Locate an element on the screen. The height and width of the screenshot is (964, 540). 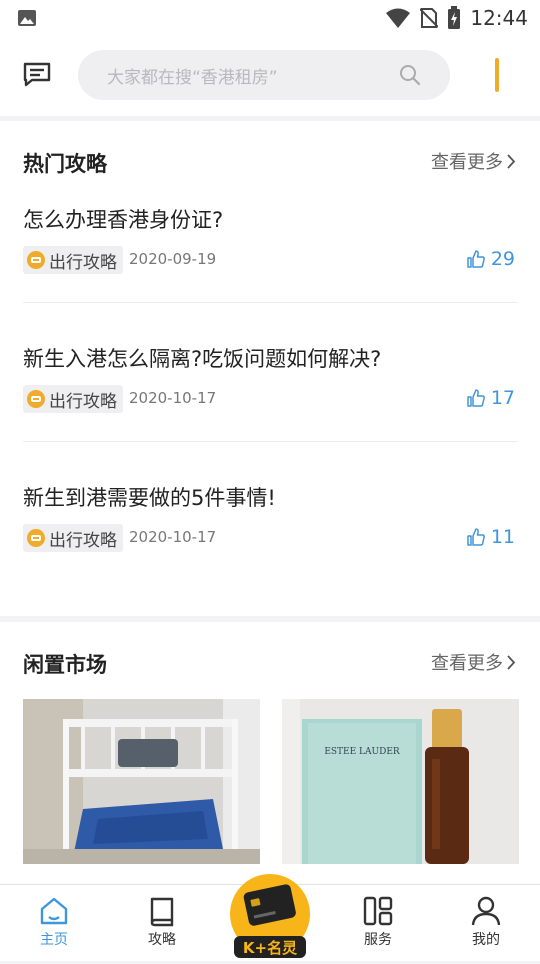
search-input: 大家都在搜“香港租房” is located at coordinates (264, 75).